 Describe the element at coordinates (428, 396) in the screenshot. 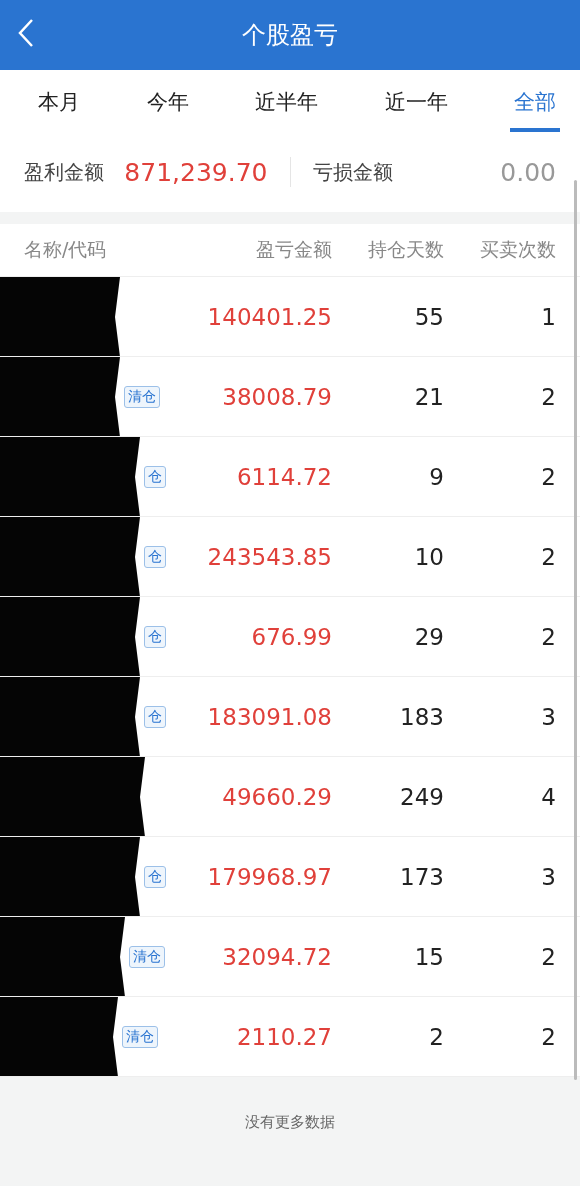

I see `days-cell-text: 21` at that location.